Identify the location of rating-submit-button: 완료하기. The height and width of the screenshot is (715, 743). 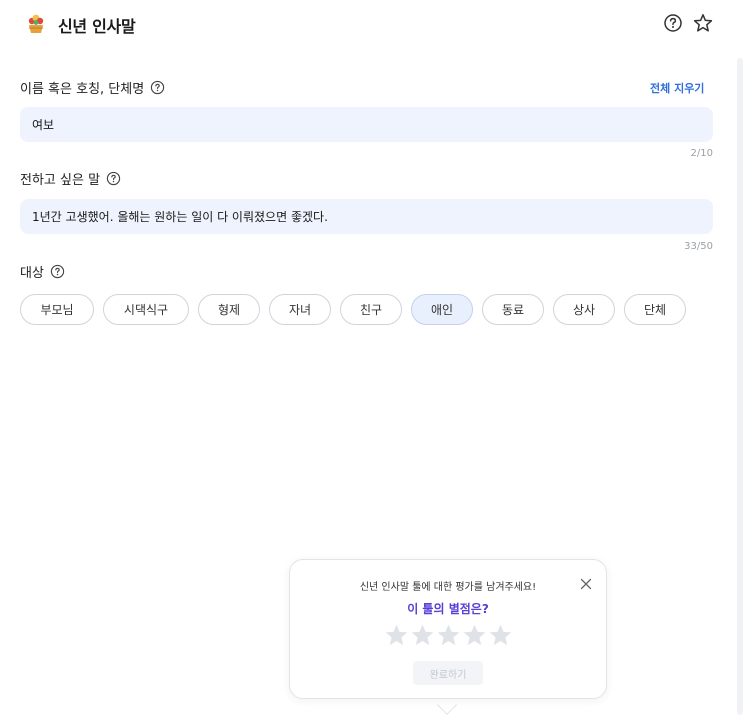
(448, 673).